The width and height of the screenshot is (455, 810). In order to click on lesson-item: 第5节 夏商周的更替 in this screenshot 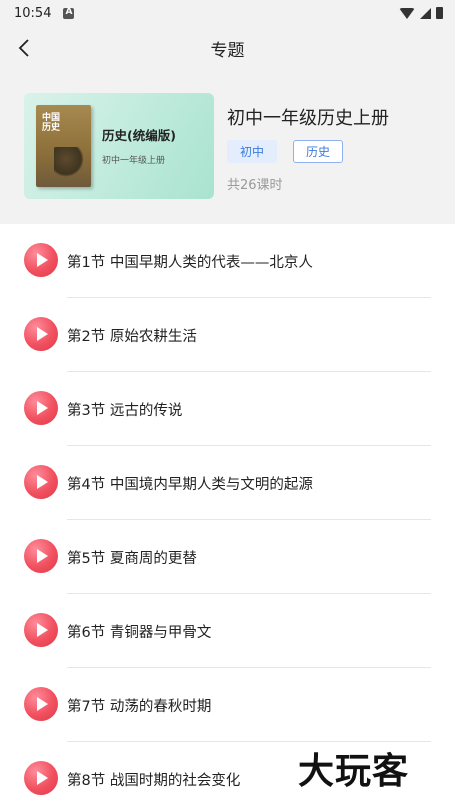, I will do `click(227, 557)`.